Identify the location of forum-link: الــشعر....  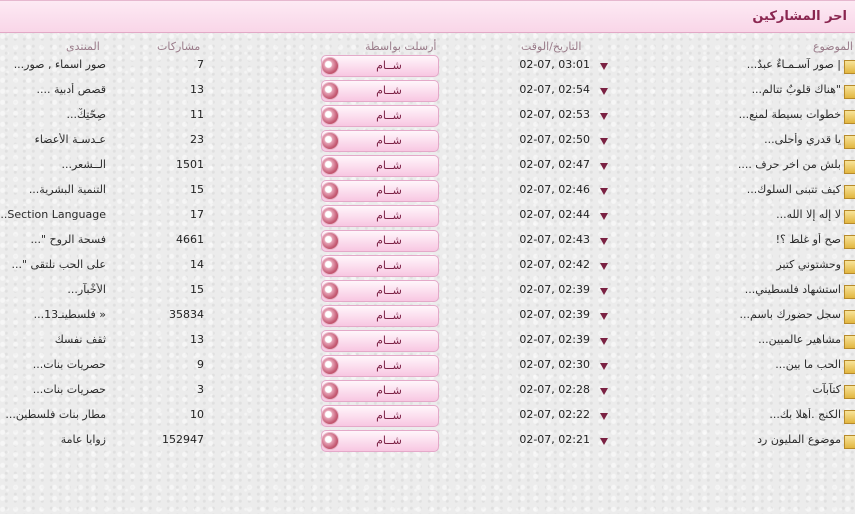
(53, 164).